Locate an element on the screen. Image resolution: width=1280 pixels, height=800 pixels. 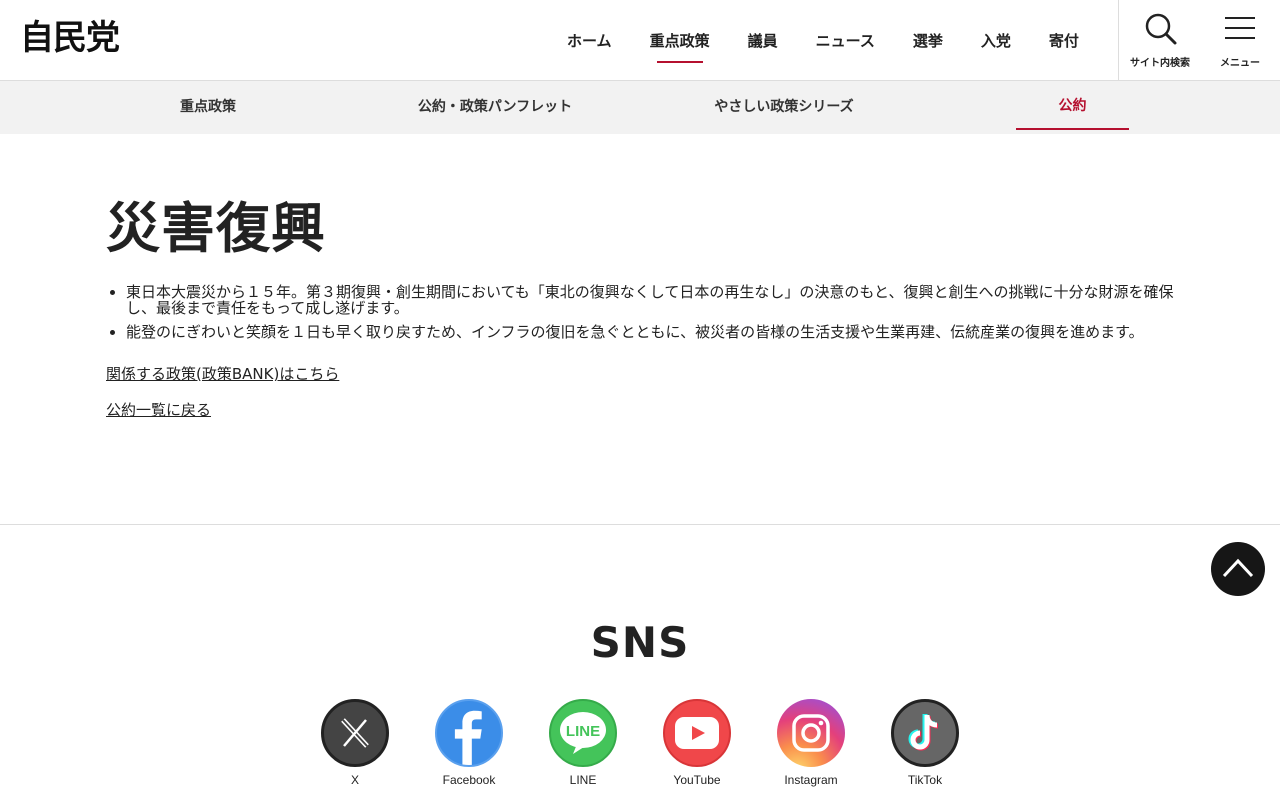
sns-x-link: X is located at coordinates (355, 743).